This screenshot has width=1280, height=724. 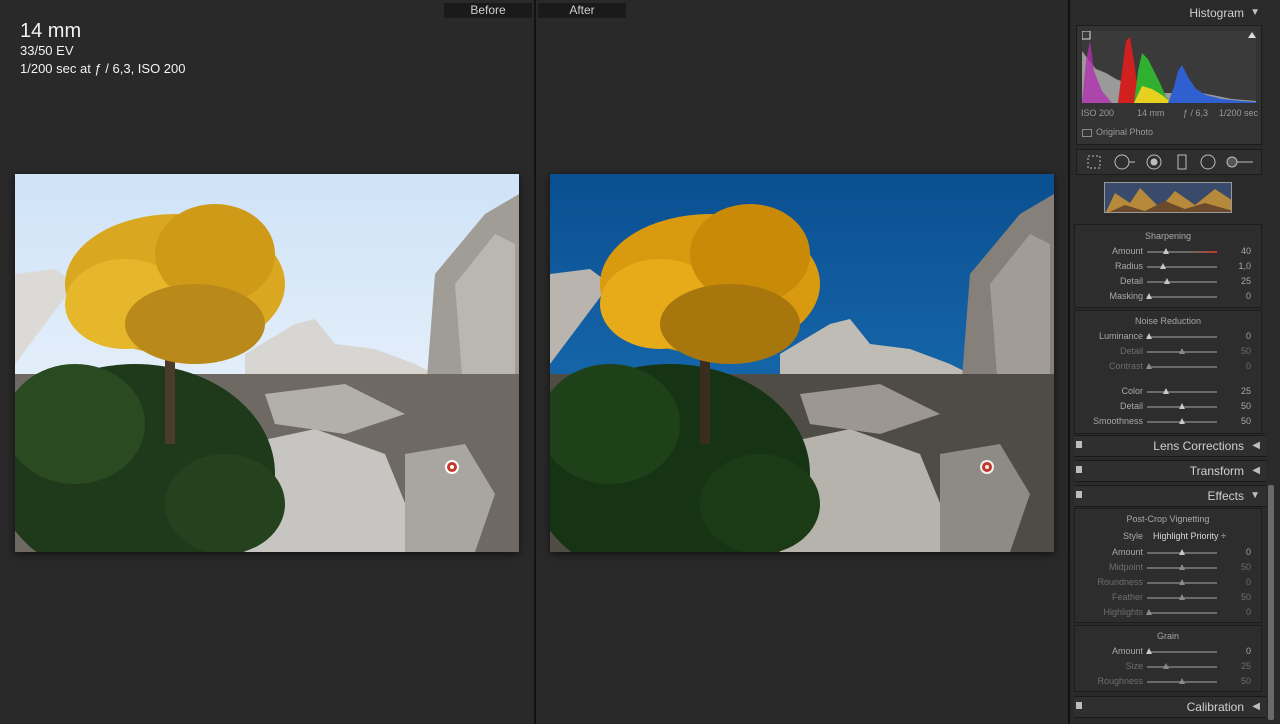 I want to click on compare-divider, so click(x=535, y=362).